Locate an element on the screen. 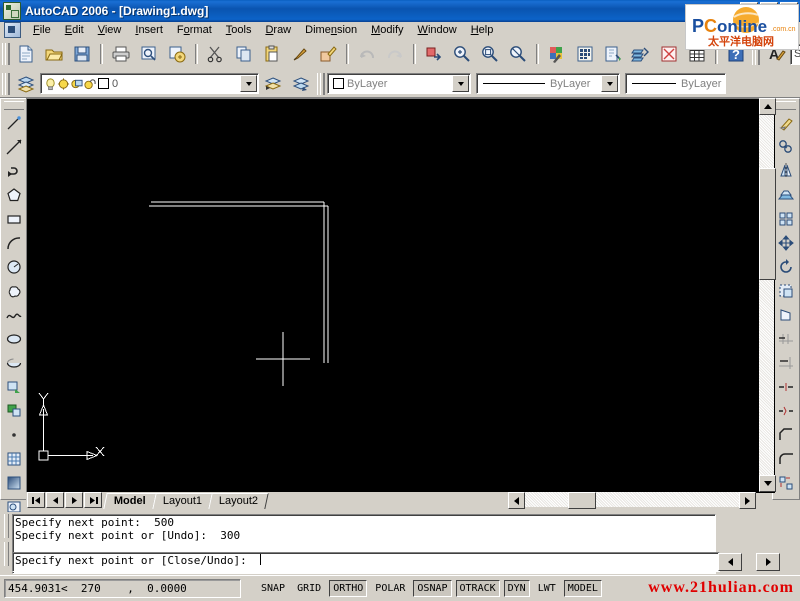 Image resolution: width=800 pixels, height=601 pixels. zoom-realtime-button is located at coordinates (462, 54).